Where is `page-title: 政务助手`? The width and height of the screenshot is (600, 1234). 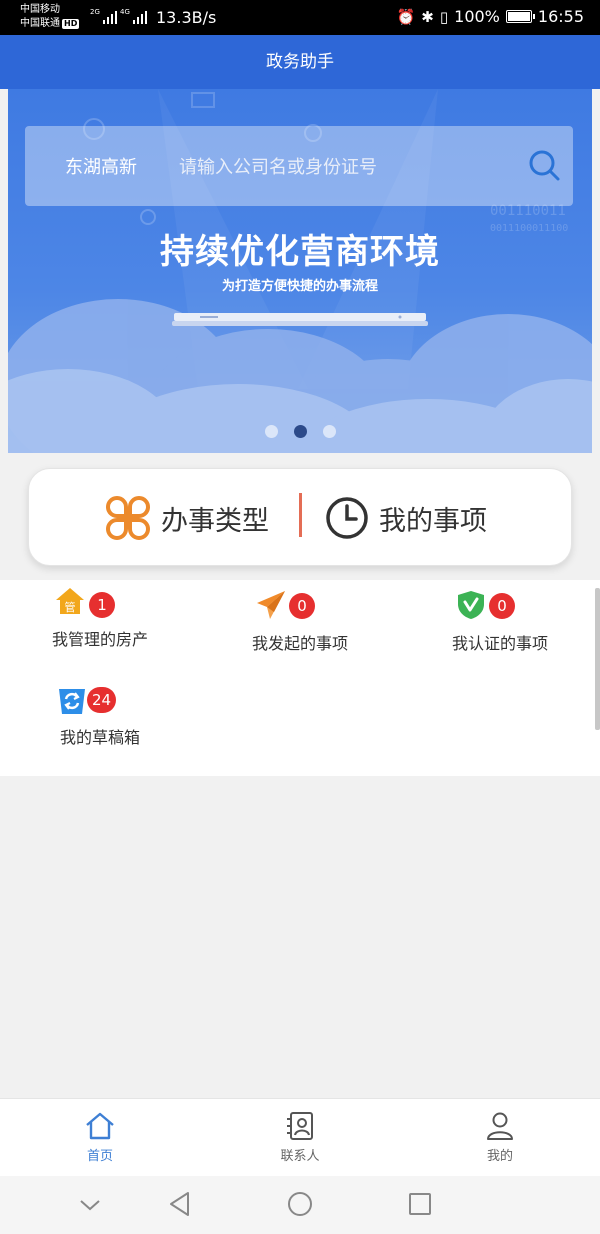 page-title: 政务助手 is located at coordinates (300, 62).